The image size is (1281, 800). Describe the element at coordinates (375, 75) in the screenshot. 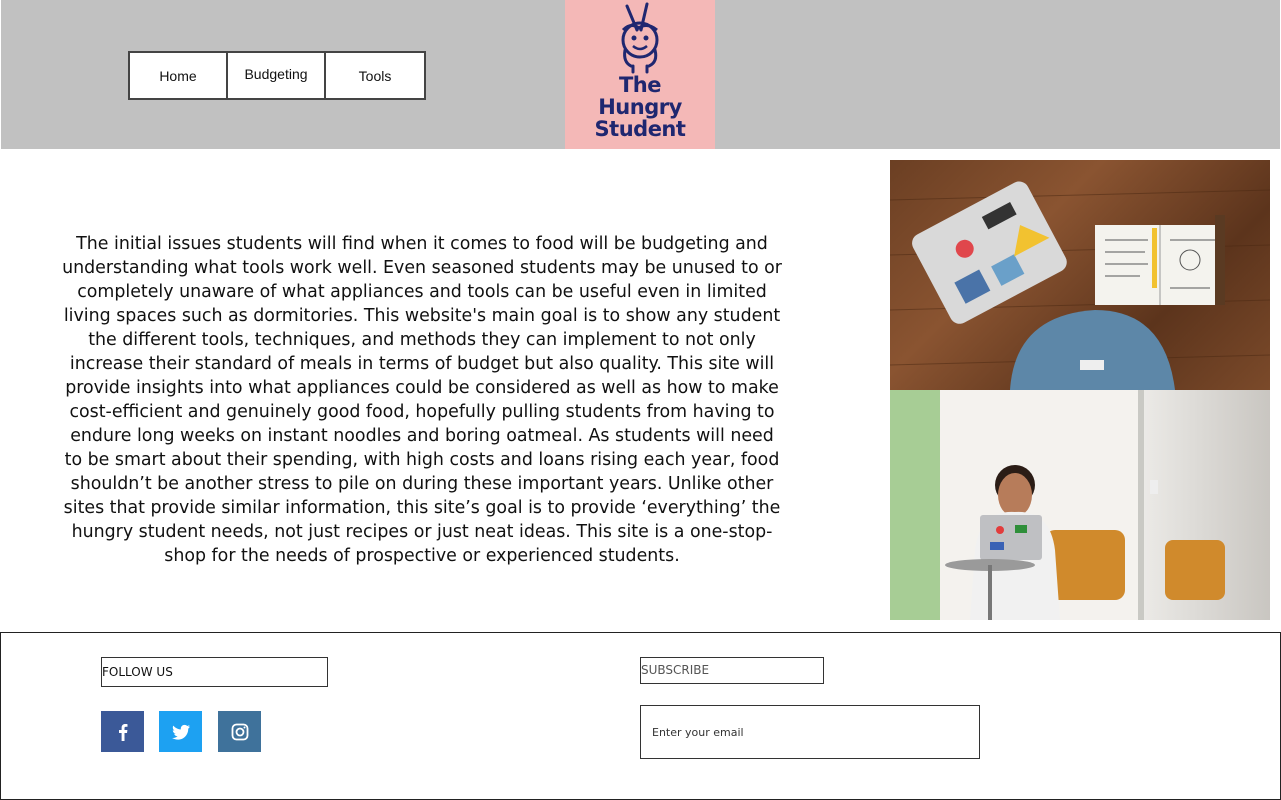

I see `nav-tools: Tools` at that location.